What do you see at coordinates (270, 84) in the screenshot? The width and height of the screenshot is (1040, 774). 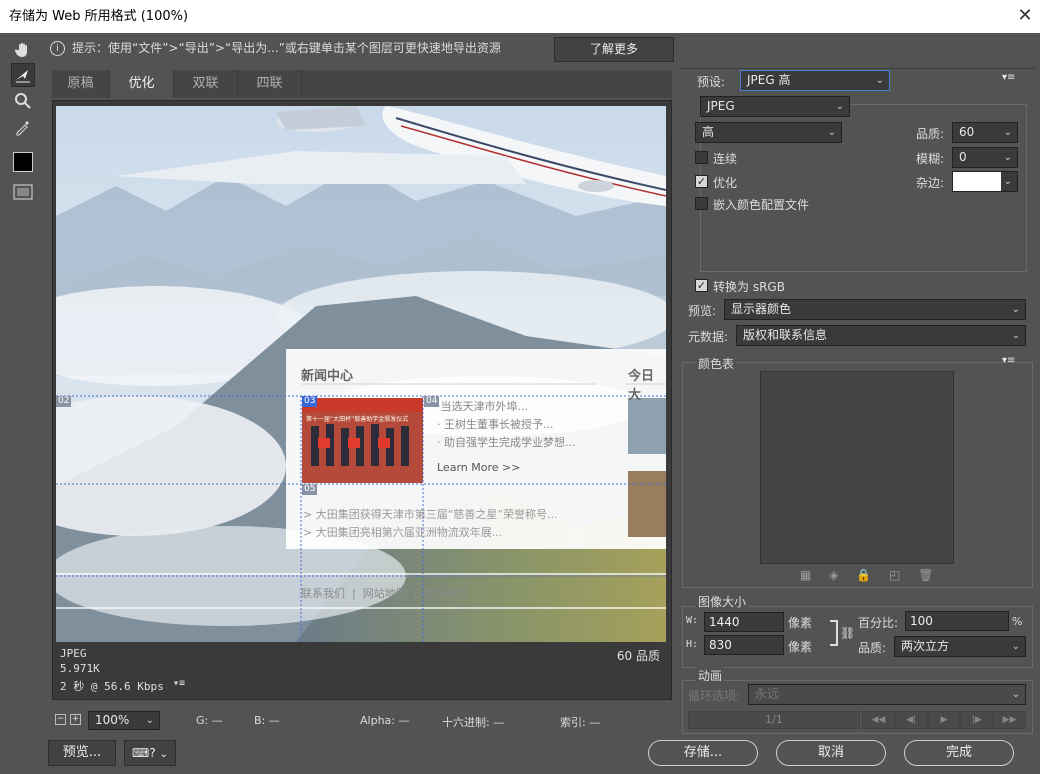 I see `tab-4up: 四联` at bounding box center [270, 84].